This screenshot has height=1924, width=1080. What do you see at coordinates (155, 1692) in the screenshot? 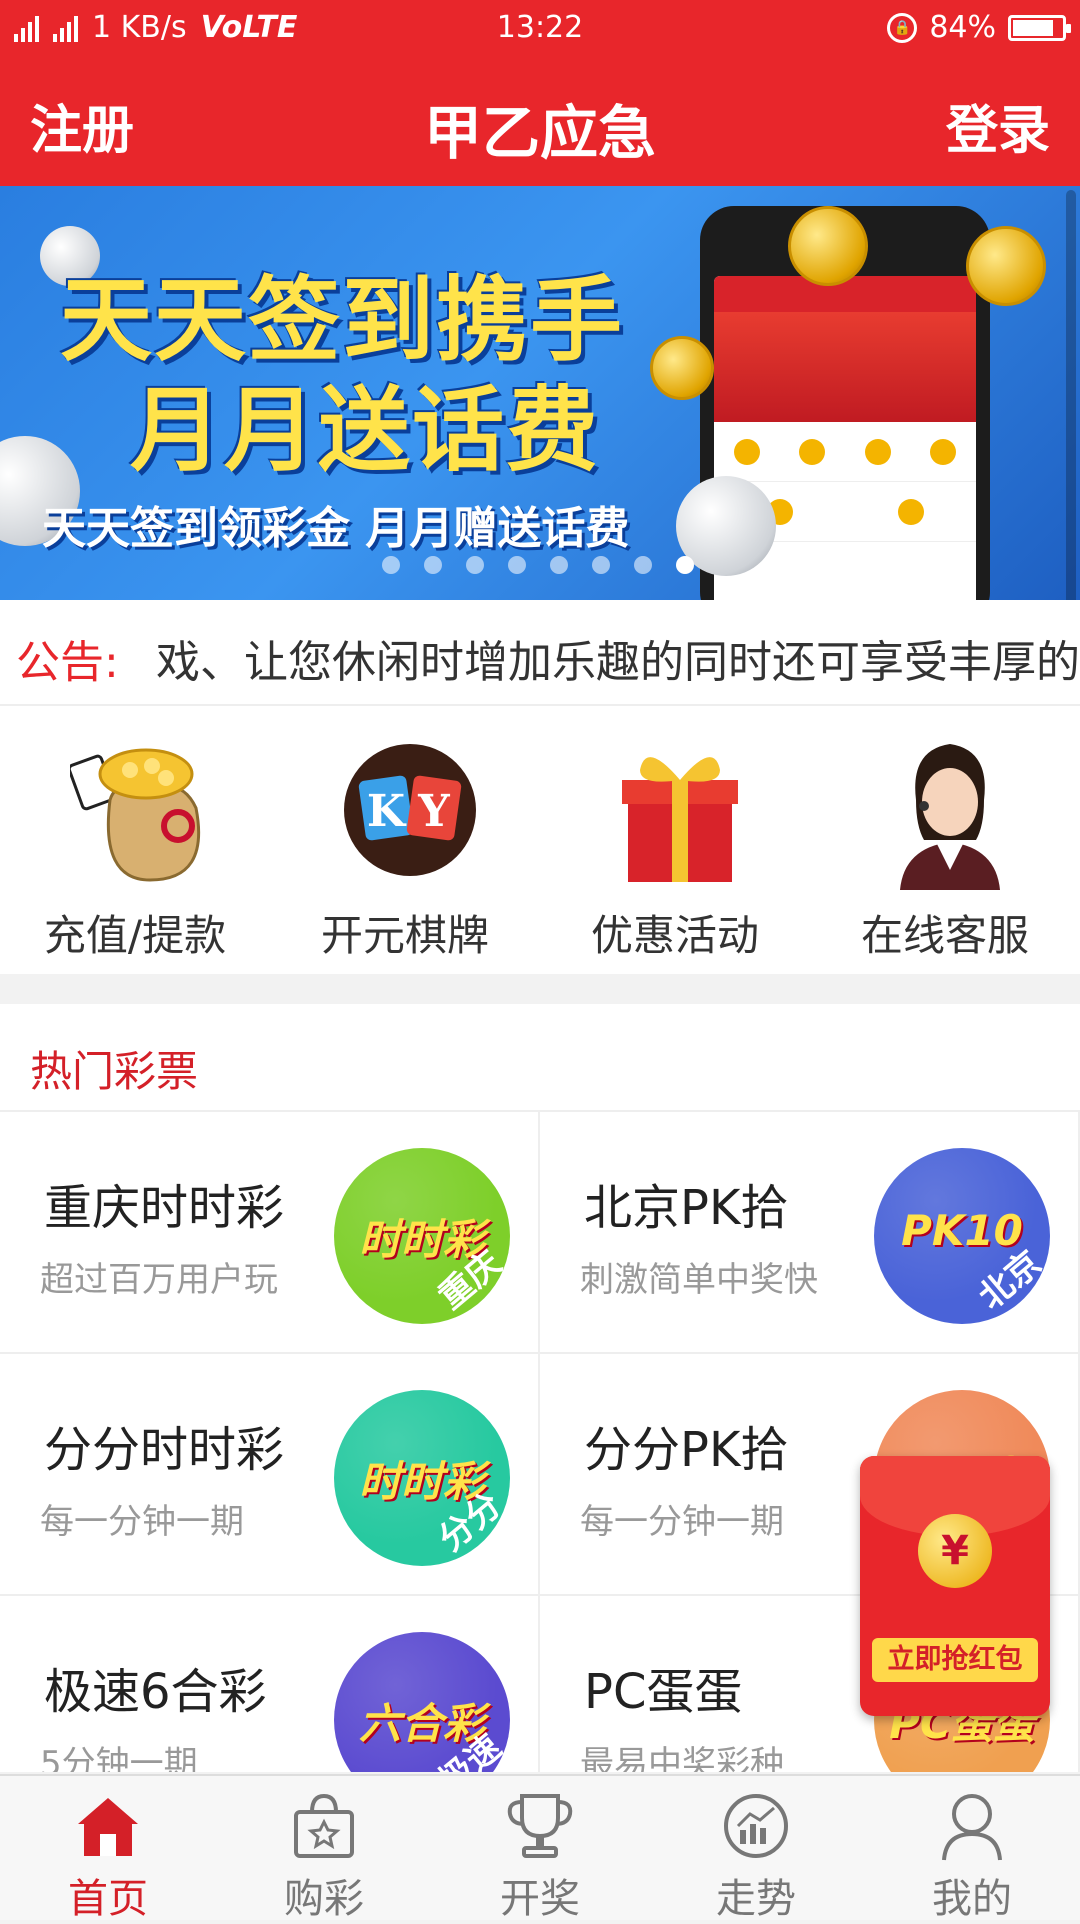
I see `lottery-name: 极速6合彩` at bounding box center [155, 1692].